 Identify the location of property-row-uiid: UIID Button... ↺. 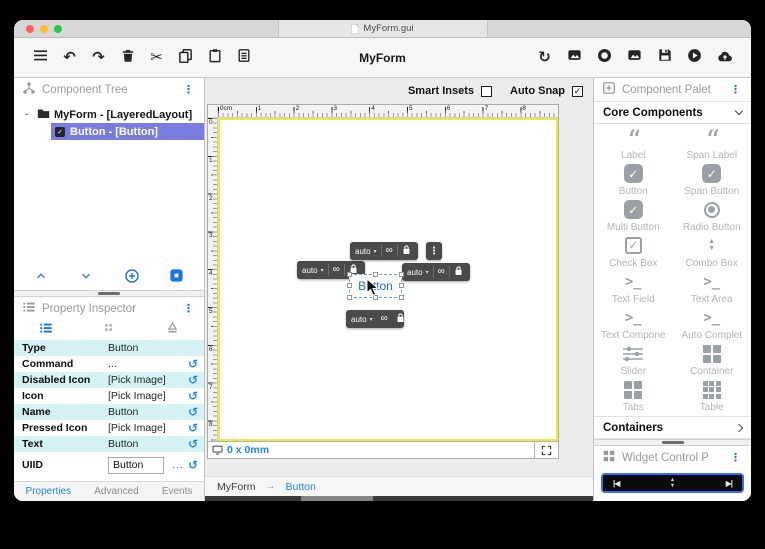
(109, 465).